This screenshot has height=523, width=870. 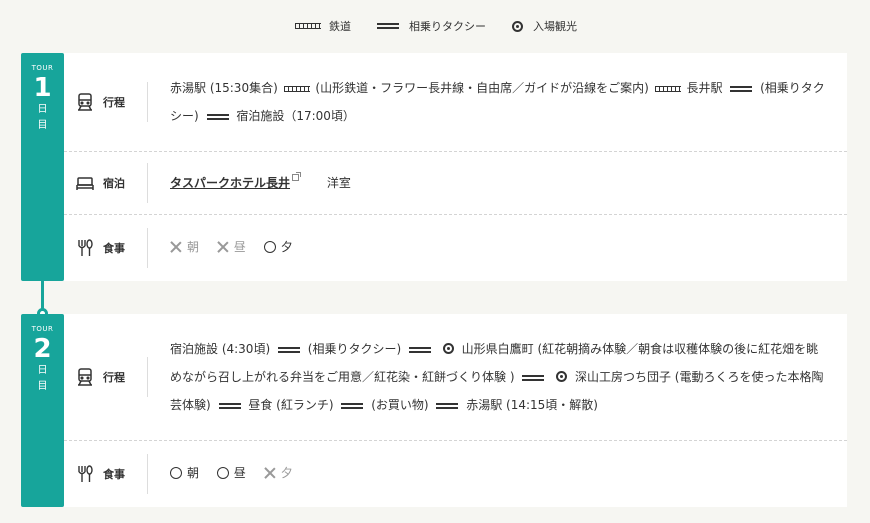 I want to click on route-legend: 鉄道 相乗りタクシー 入場観光, so click(x=435, y=26).